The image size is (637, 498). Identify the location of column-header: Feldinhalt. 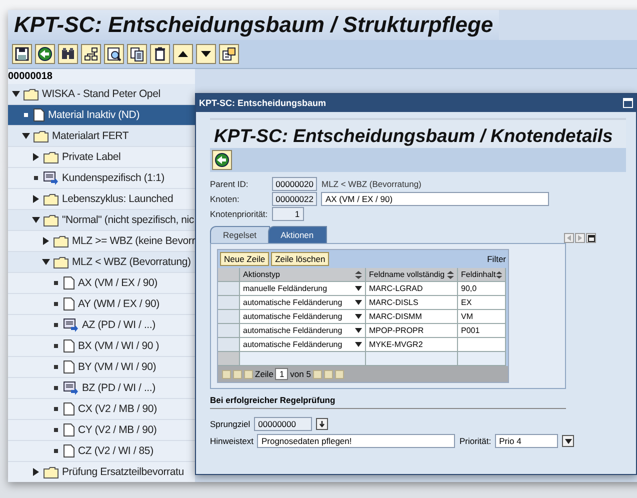
(482, 275).